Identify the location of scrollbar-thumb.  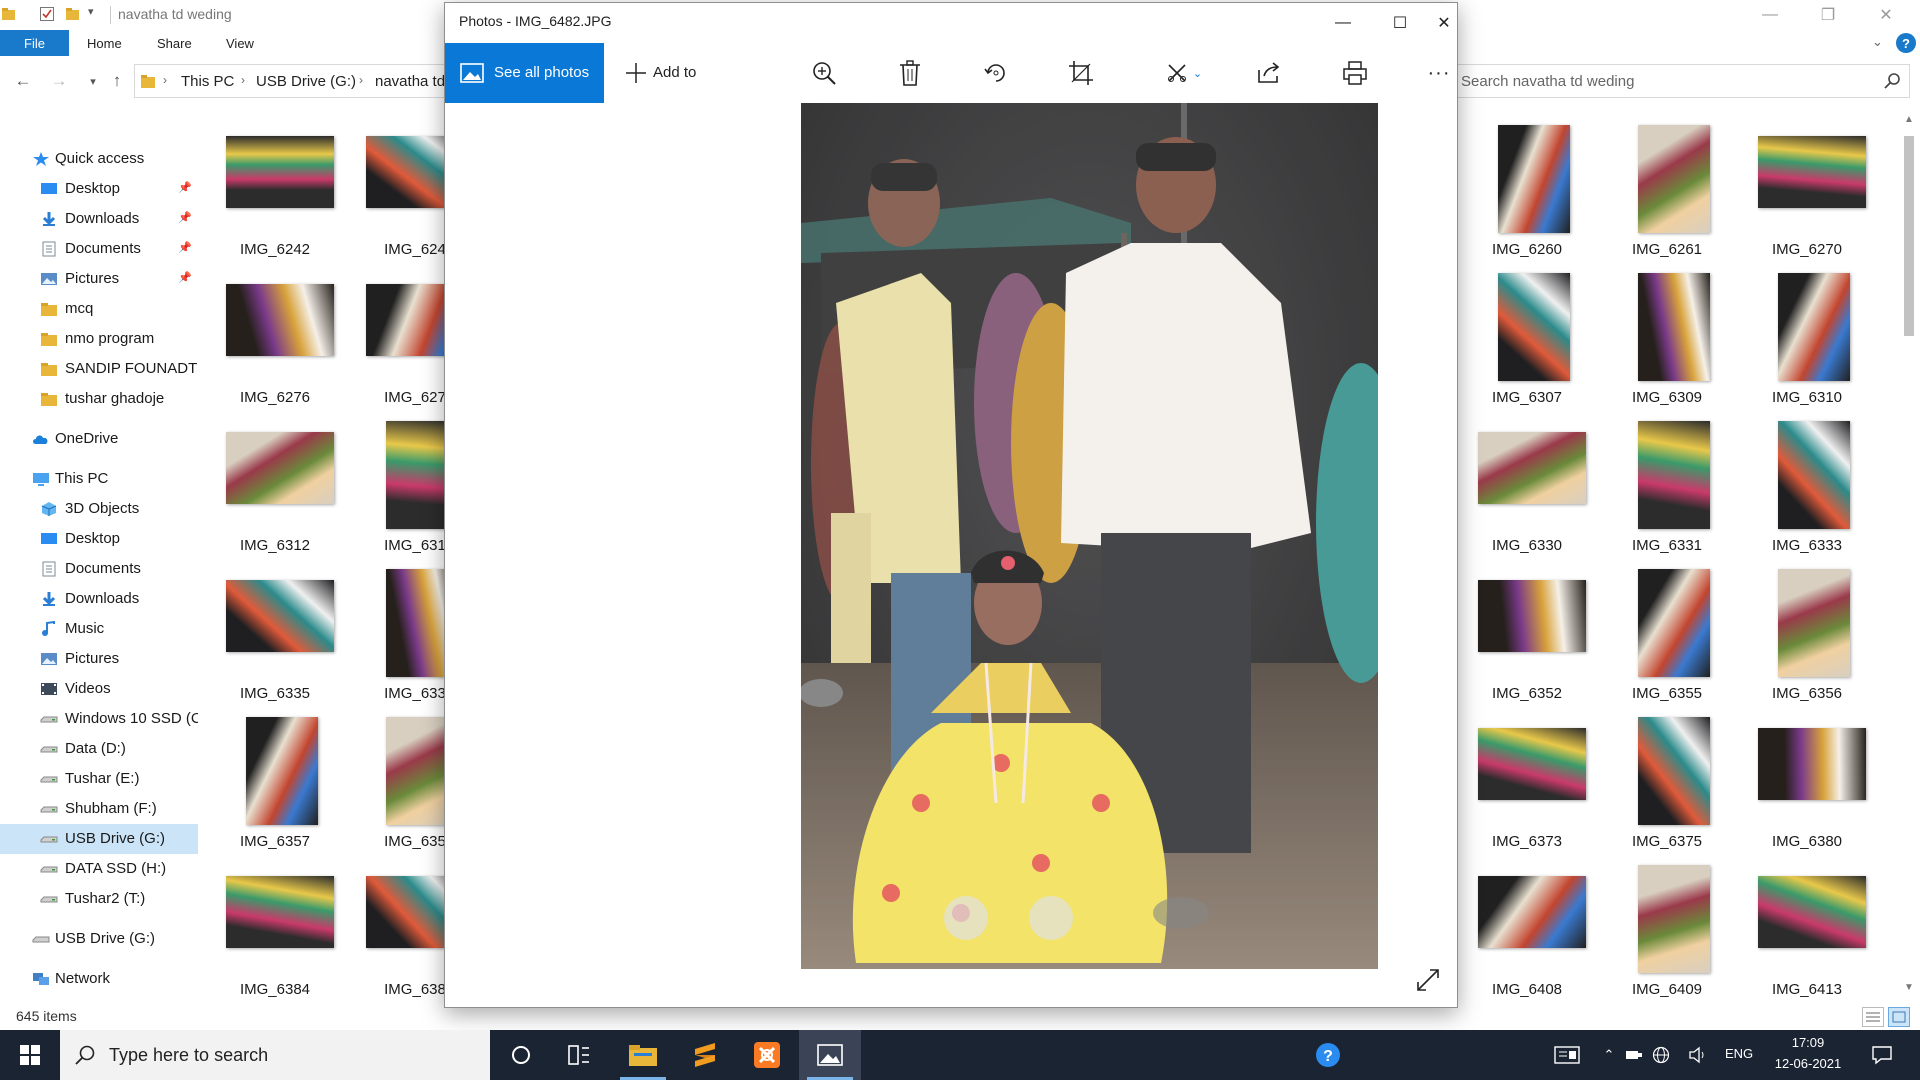
(1909, 236).